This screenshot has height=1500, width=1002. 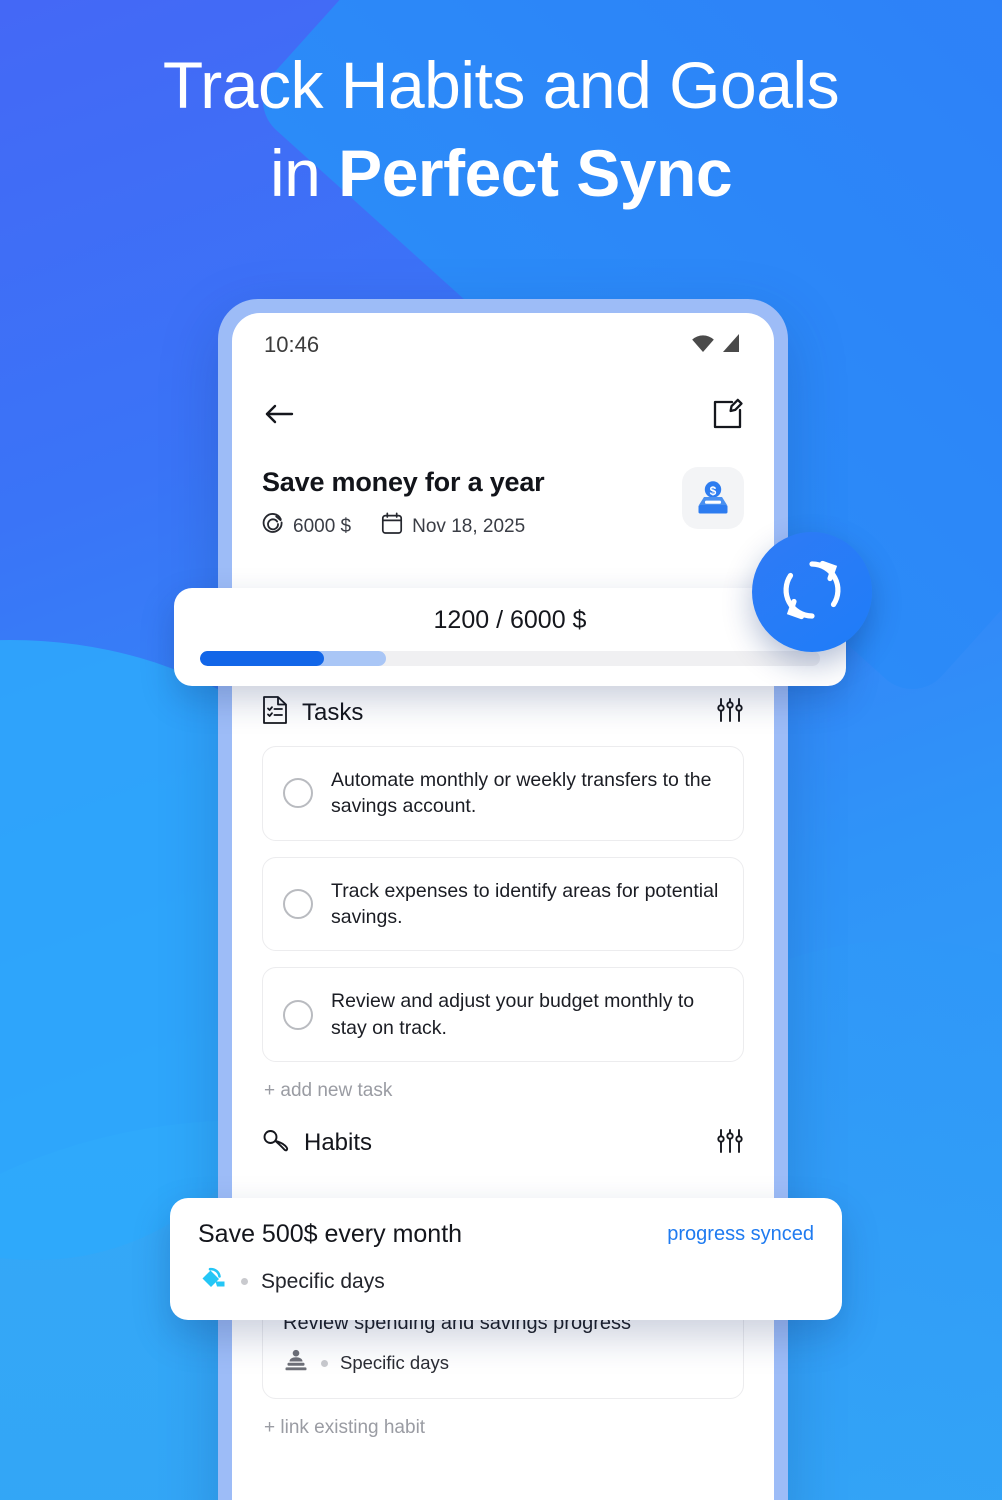 I want to click on tasks-document-icon, so click(x=275, y=712).